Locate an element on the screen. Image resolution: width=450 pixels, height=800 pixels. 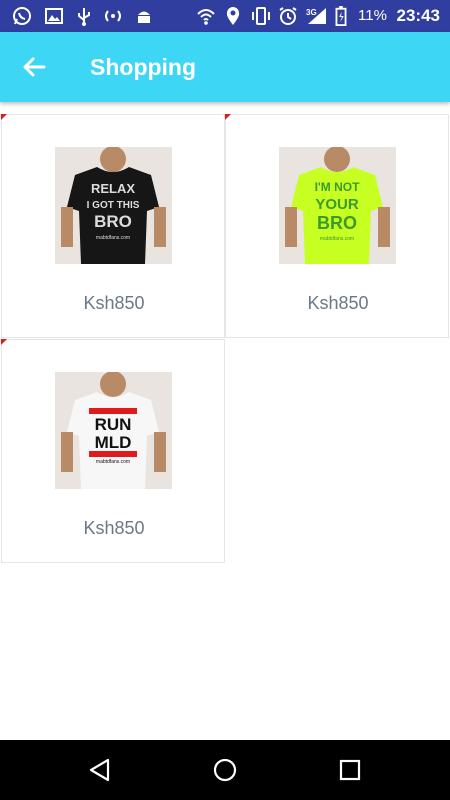
shirt-text-line: RELAX is located at coordinates (113, 188).